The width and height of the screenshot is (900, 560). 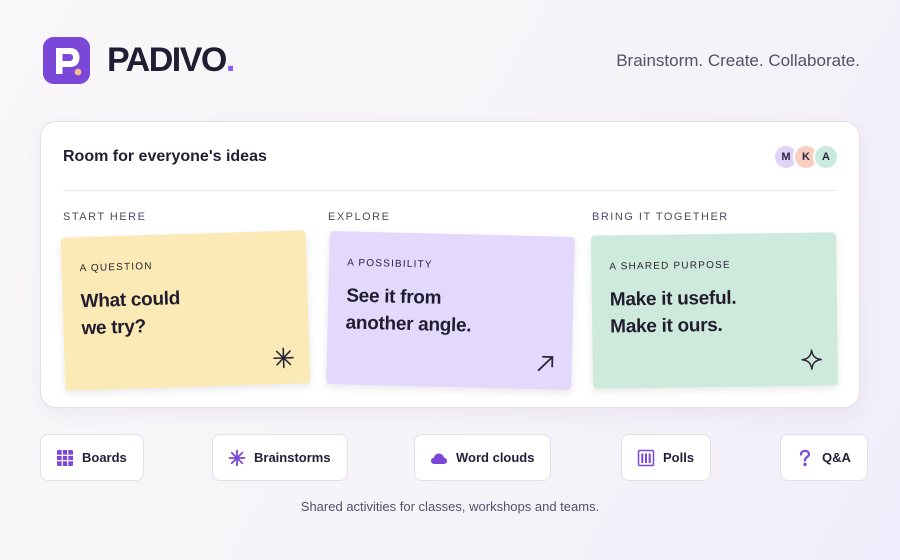 I want to click on qa-button: Q&A, so click(x=824, y=457).